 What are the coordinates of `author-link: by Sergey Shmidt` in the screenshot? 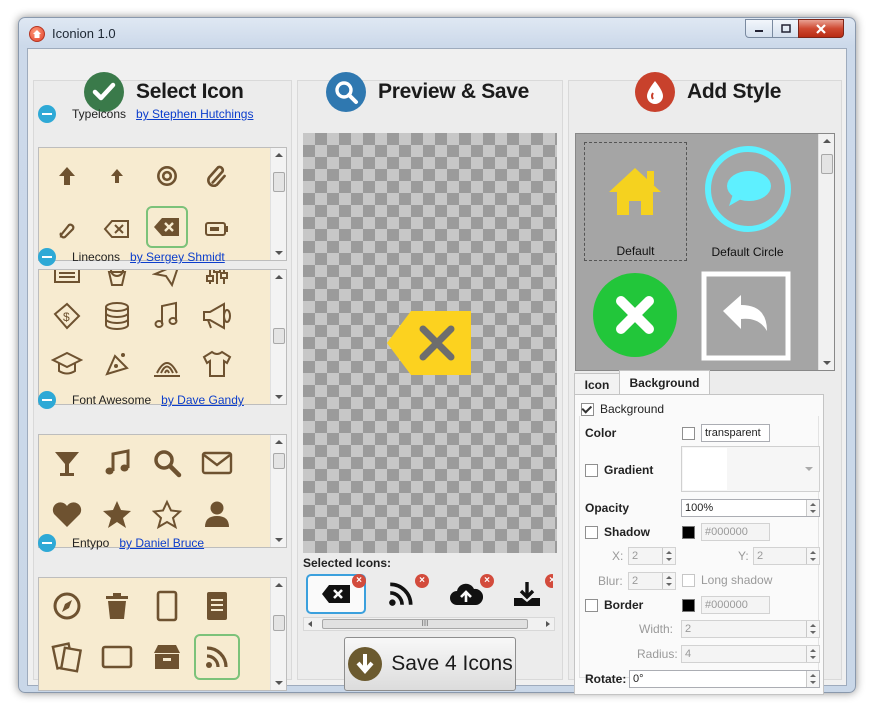 It's located at (177, 257).